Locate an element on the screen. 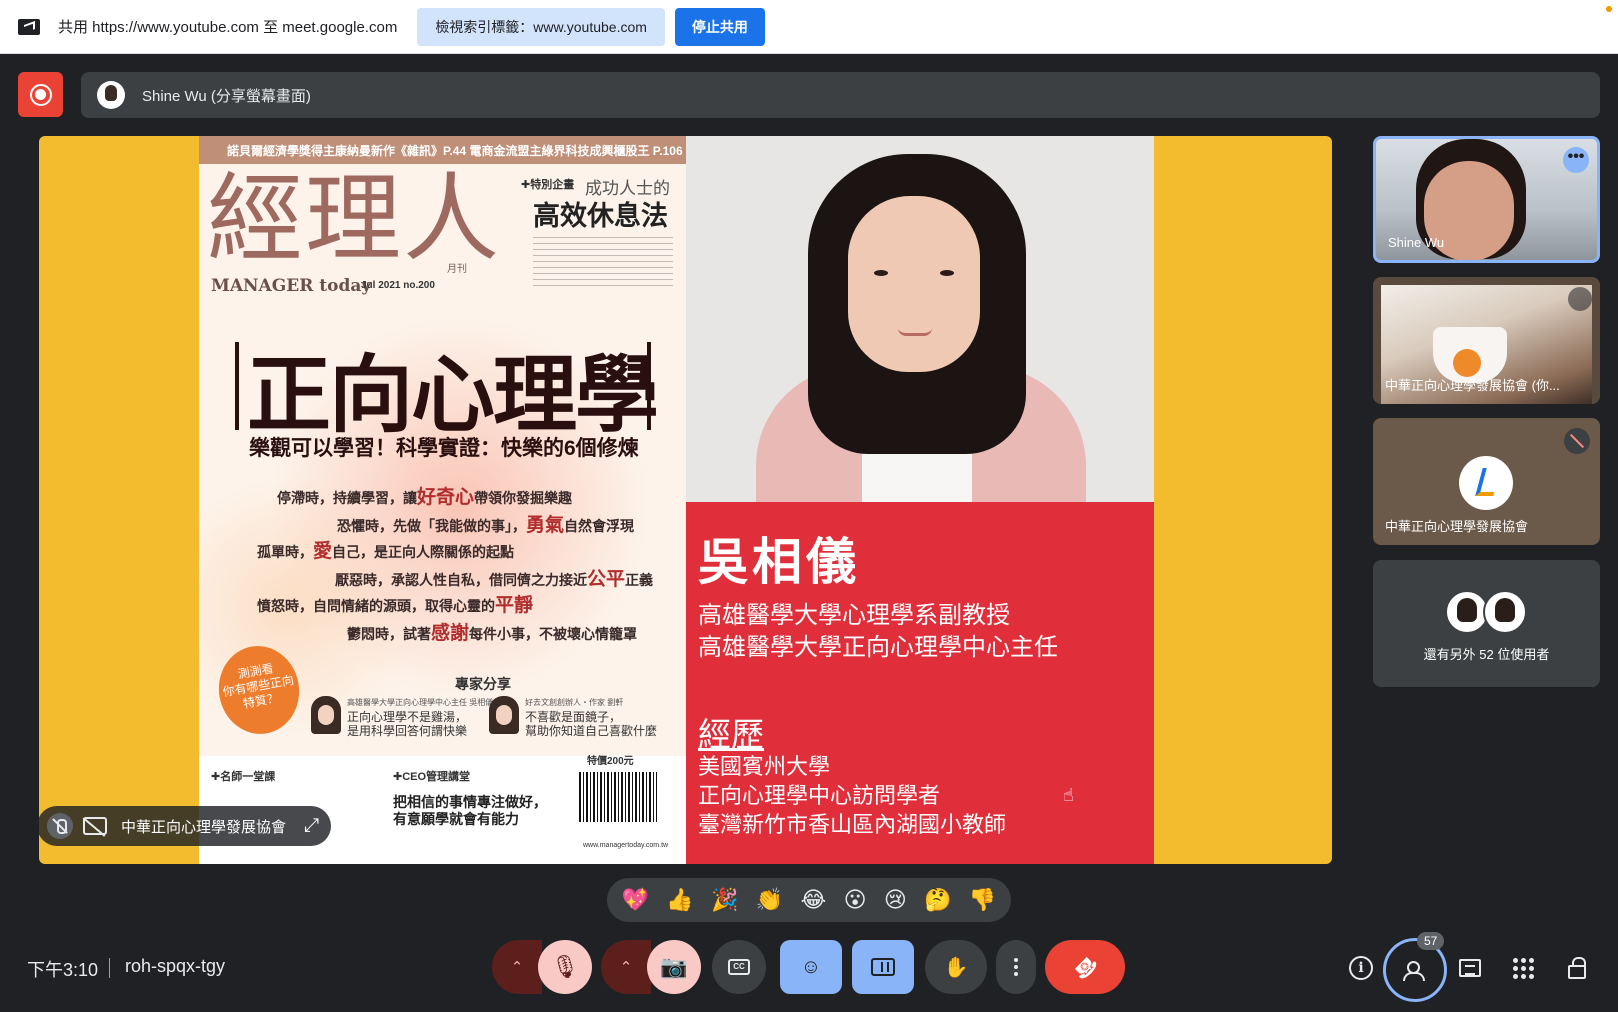 This screenshot has width=1618, height=1012. bottom-mid-tag: ✚CEO管理講堂 is located at coordinates (432, 777).